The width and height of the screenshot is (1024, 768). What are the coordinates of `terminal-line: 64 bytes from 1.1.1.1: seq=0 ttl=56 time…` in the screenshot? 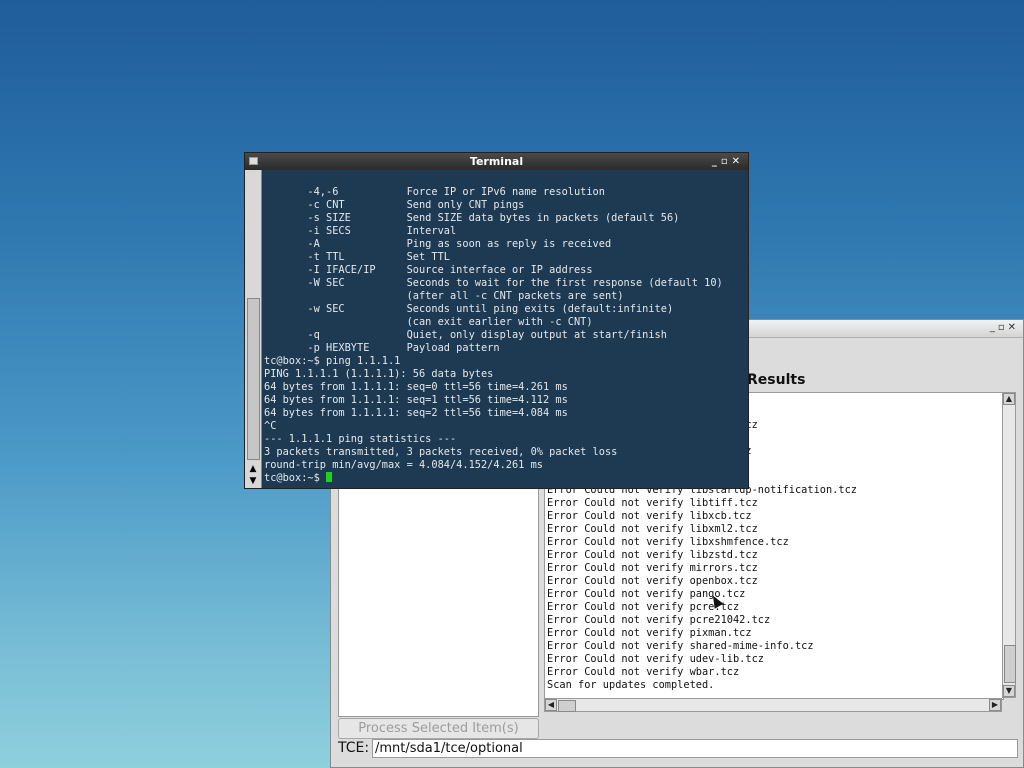 It's located at (416, 387).